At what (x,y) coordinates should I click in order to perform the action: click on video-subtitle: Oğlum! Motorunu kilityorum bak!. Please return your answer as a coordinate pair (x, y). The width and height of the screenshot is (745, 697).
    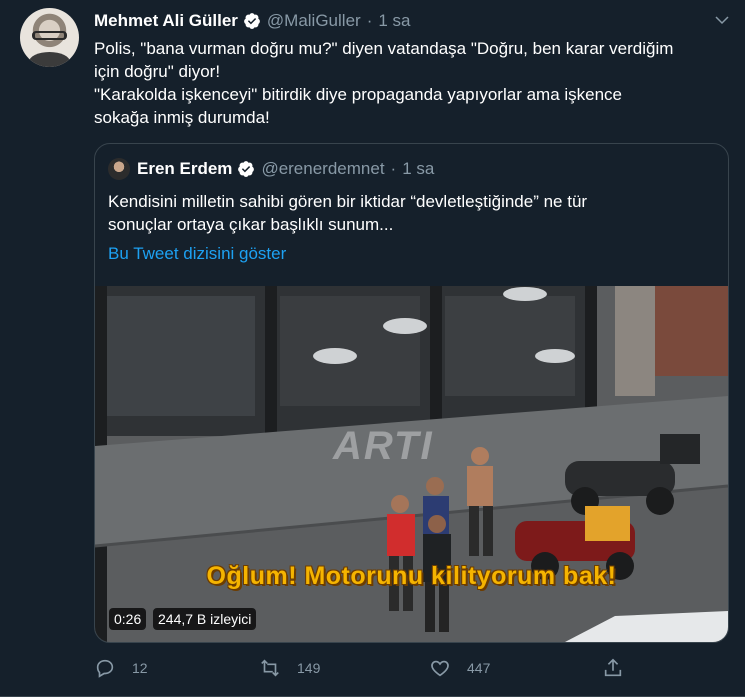
    Looking at the image, I should click on (411, 576).